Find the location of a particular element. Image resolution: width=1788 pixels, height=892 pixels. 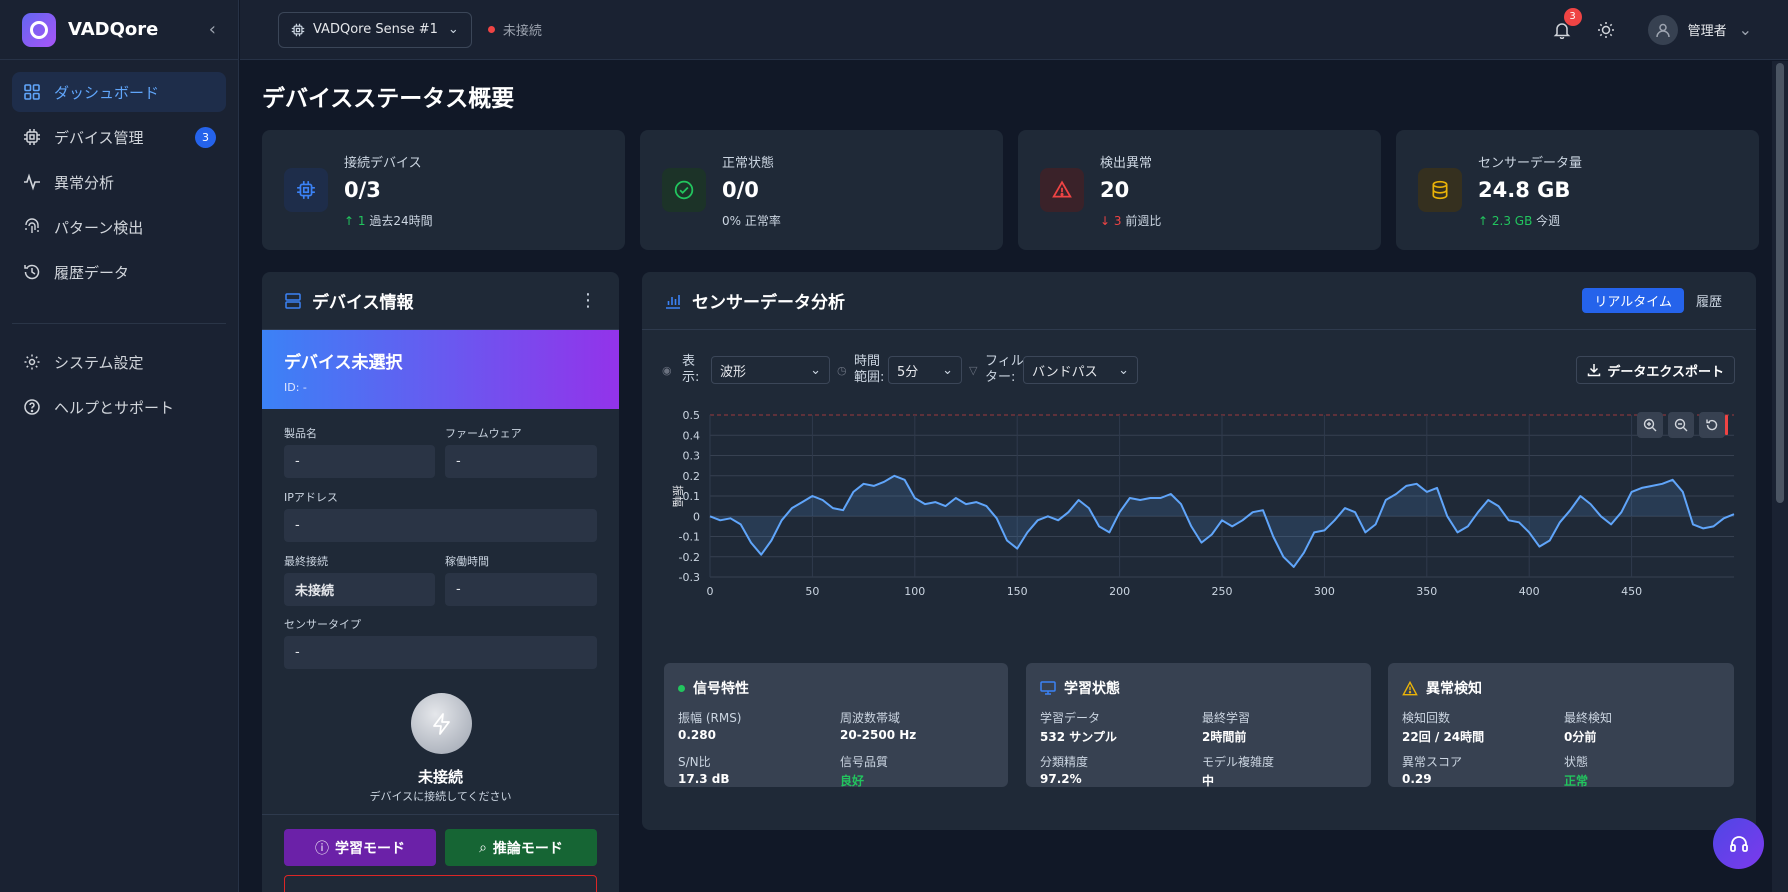

sensor-type-label: センサータイプ is located at coordinates (322, 624).